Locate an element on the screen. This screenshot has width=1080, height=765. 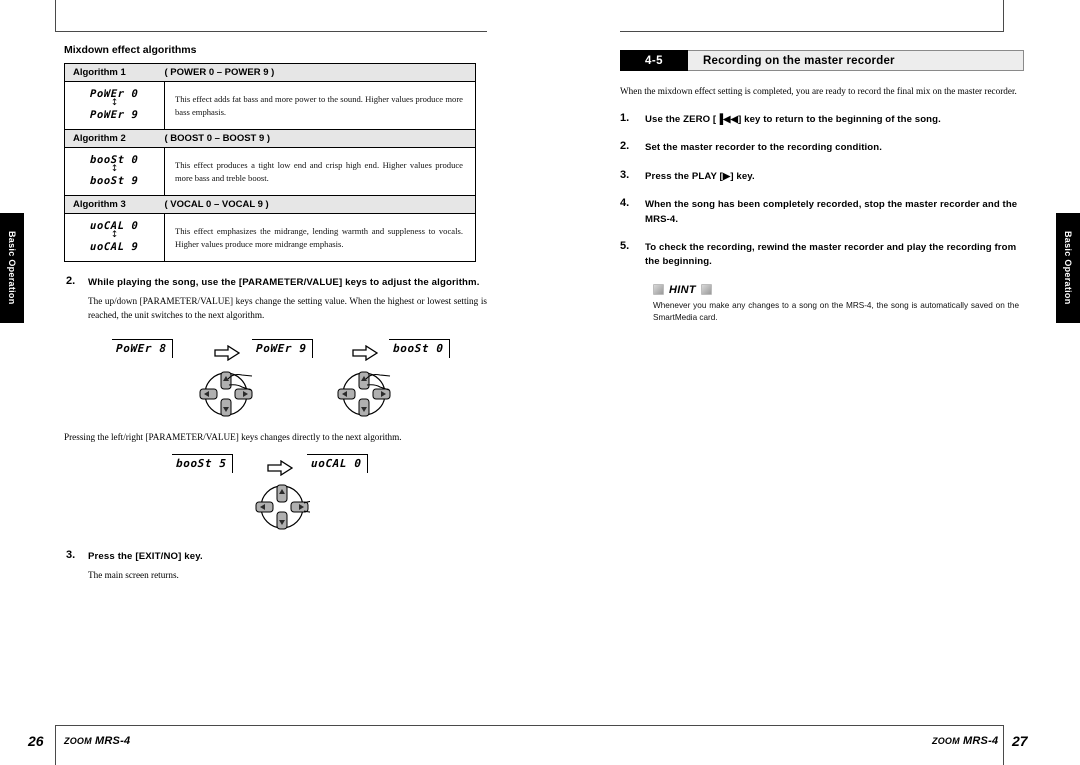
algorithm-2-range: ( BOOST 0 – BOOST 9 ) is located at coordinates (320, 138).